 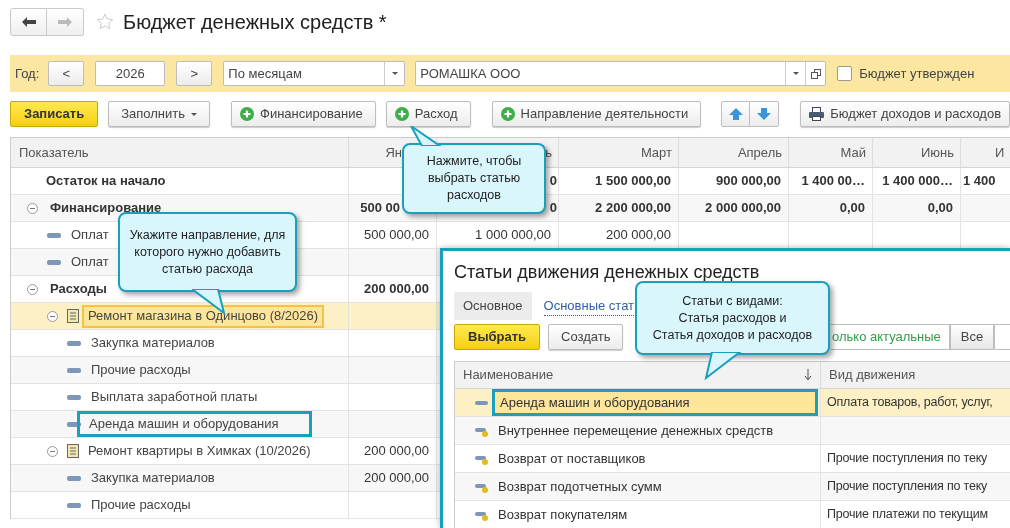 I want to click on tab: Основное, so click(x=493, y=306).